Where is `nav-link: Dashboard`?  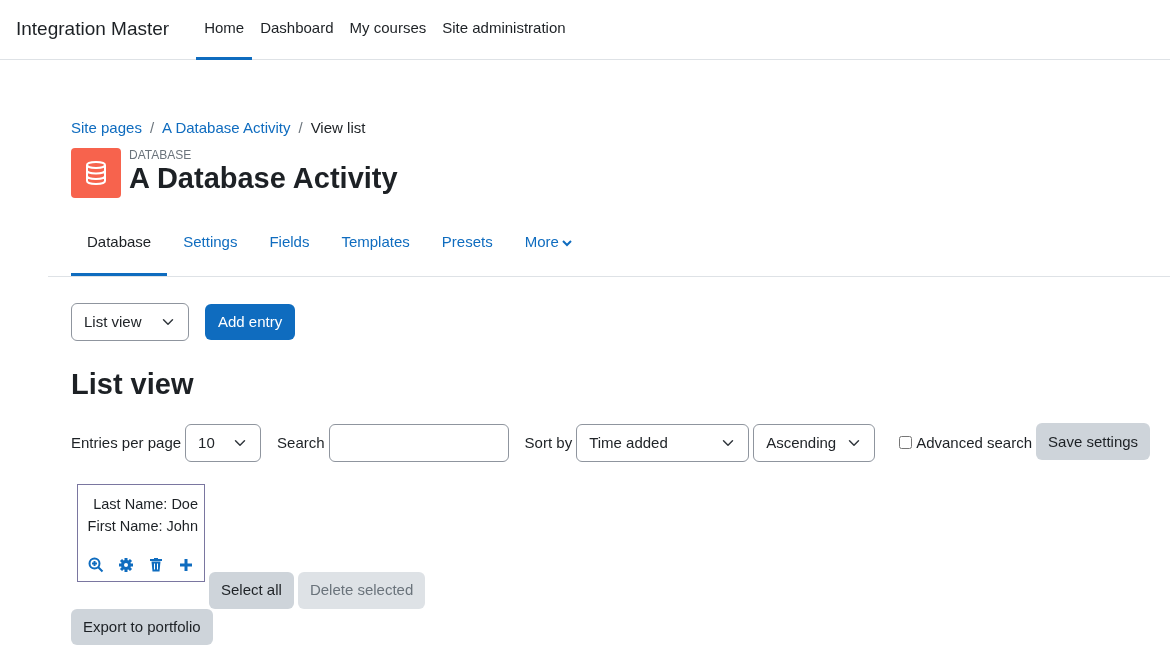 nav-link: Dashboard is located at coordinates (297, 30).